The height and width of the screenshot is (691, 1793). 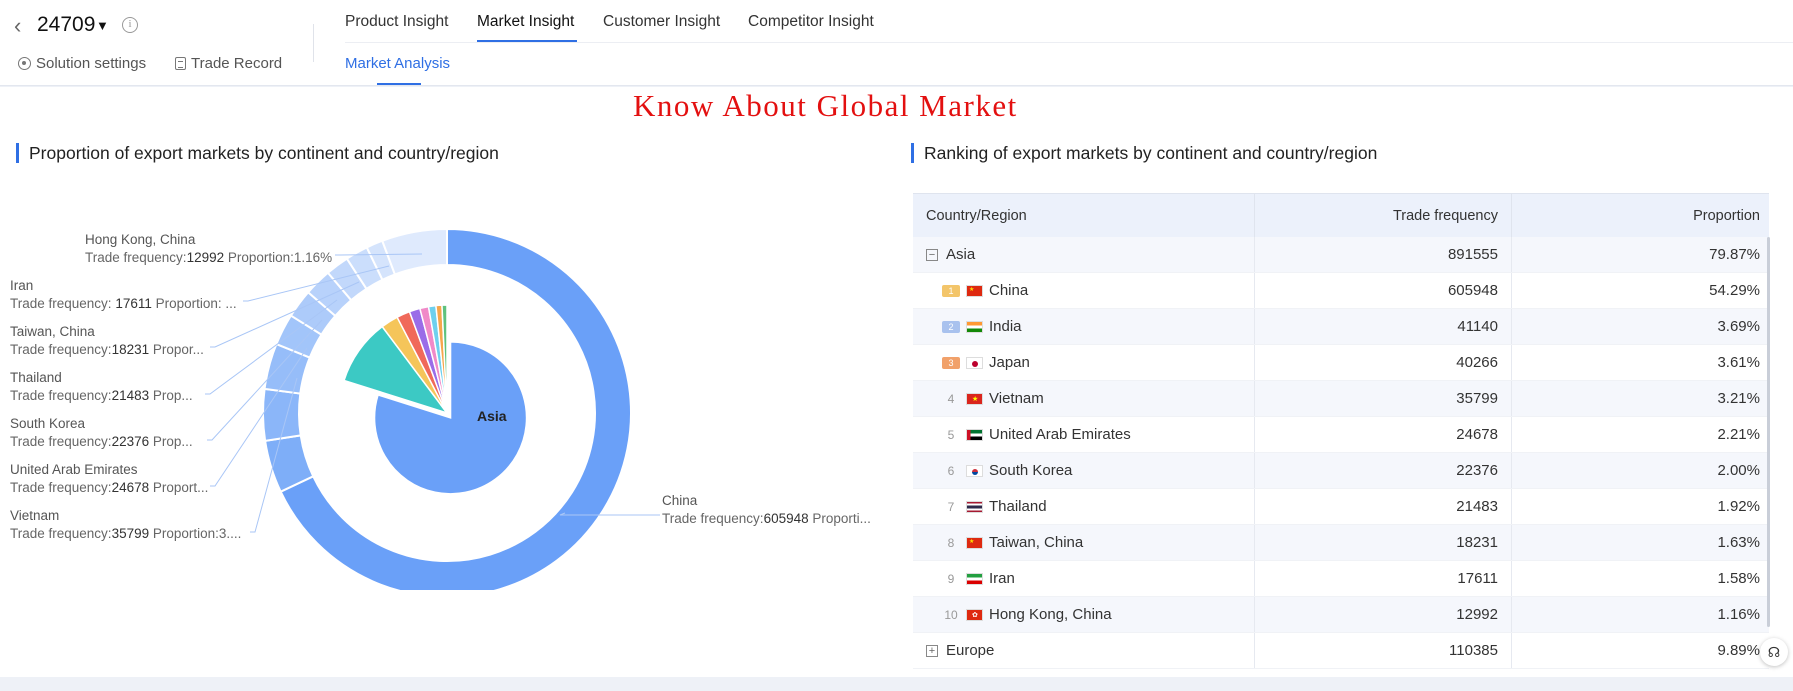 What do you see at coordinates (1383, 506) in the screenshot?
I see `cell-frequency: 21483` at bounding box center [1383, 506].